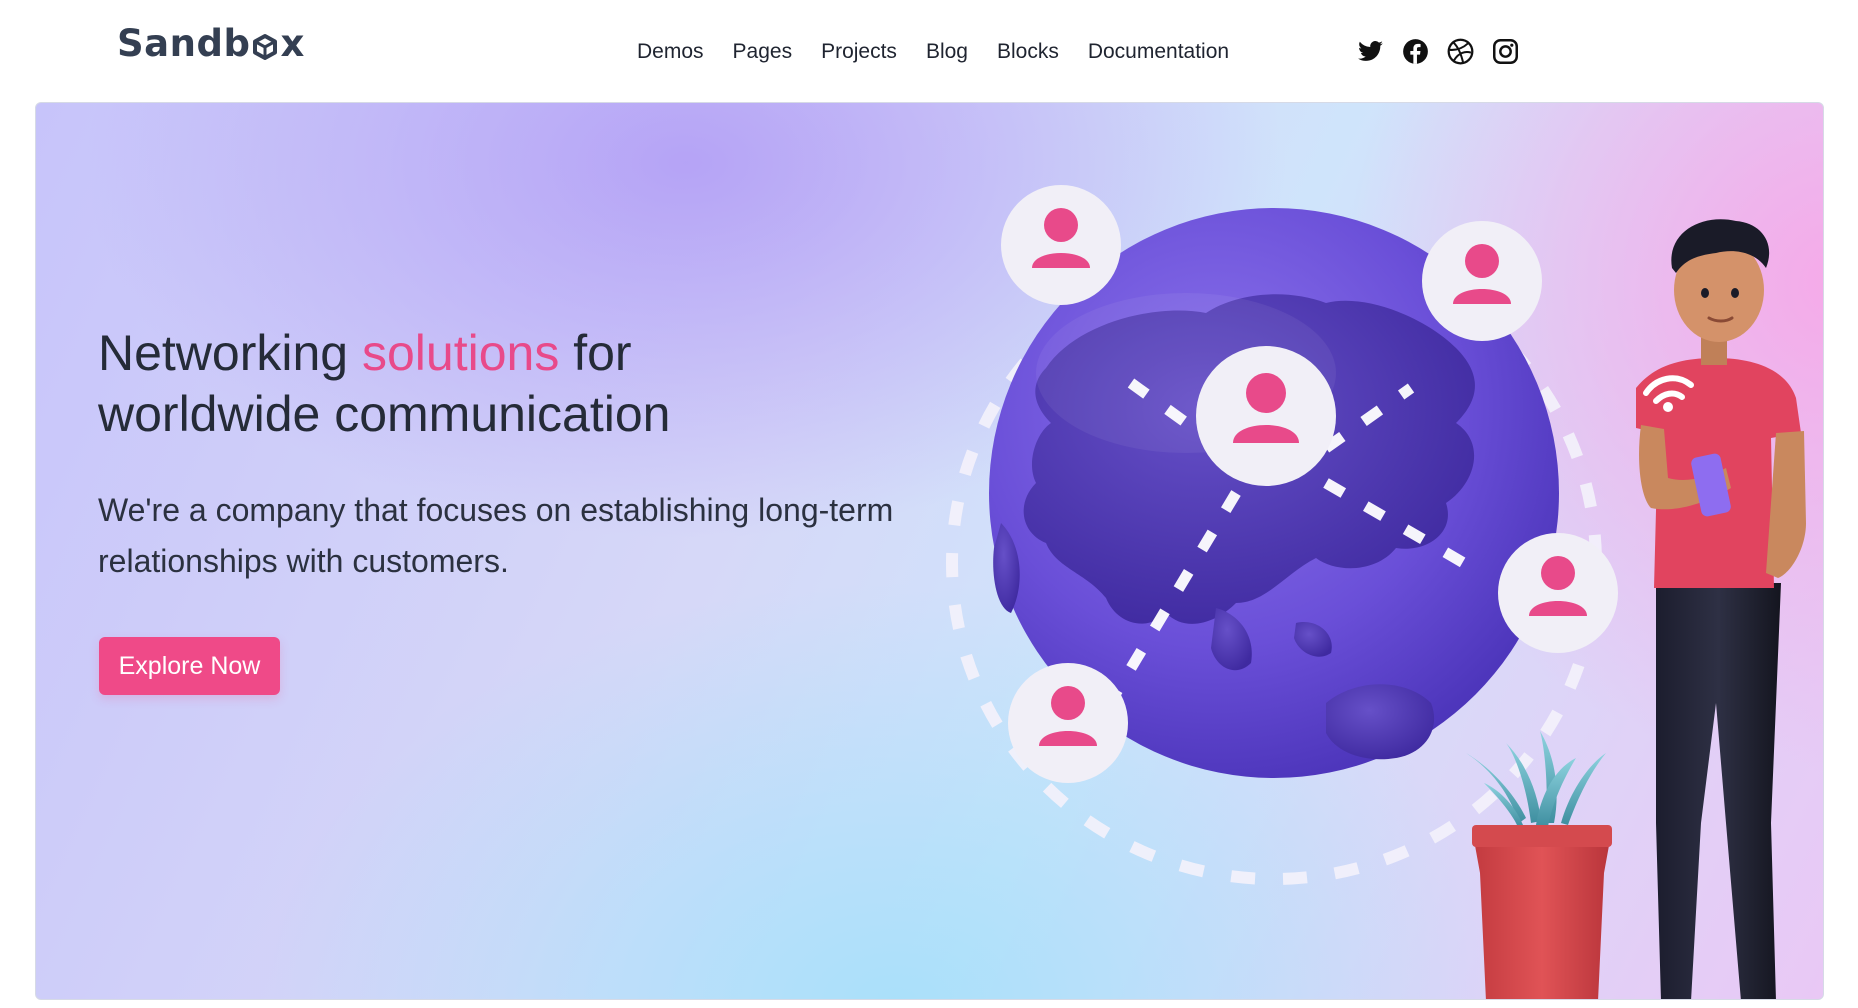 The width and height of the screenshot is (1858, 1008). What do you see at coordinates (1482, 281) in the screenshot?
I see `user-bubble-topright` at bounding box center [1482, 281].